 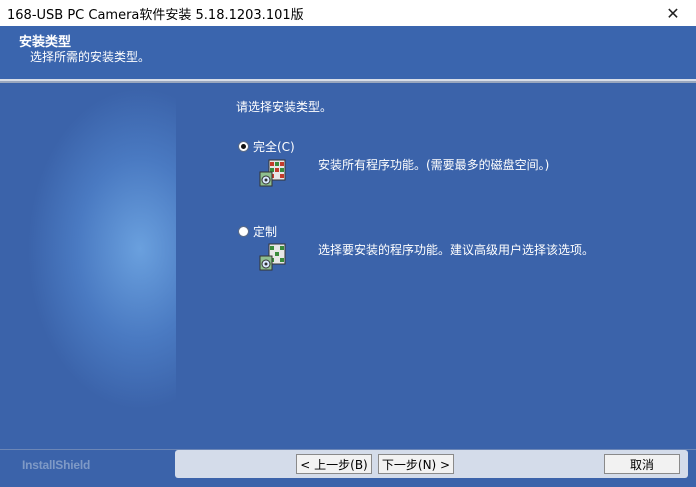 I want to click on close-button: ✕, so click(x=673, y=13).